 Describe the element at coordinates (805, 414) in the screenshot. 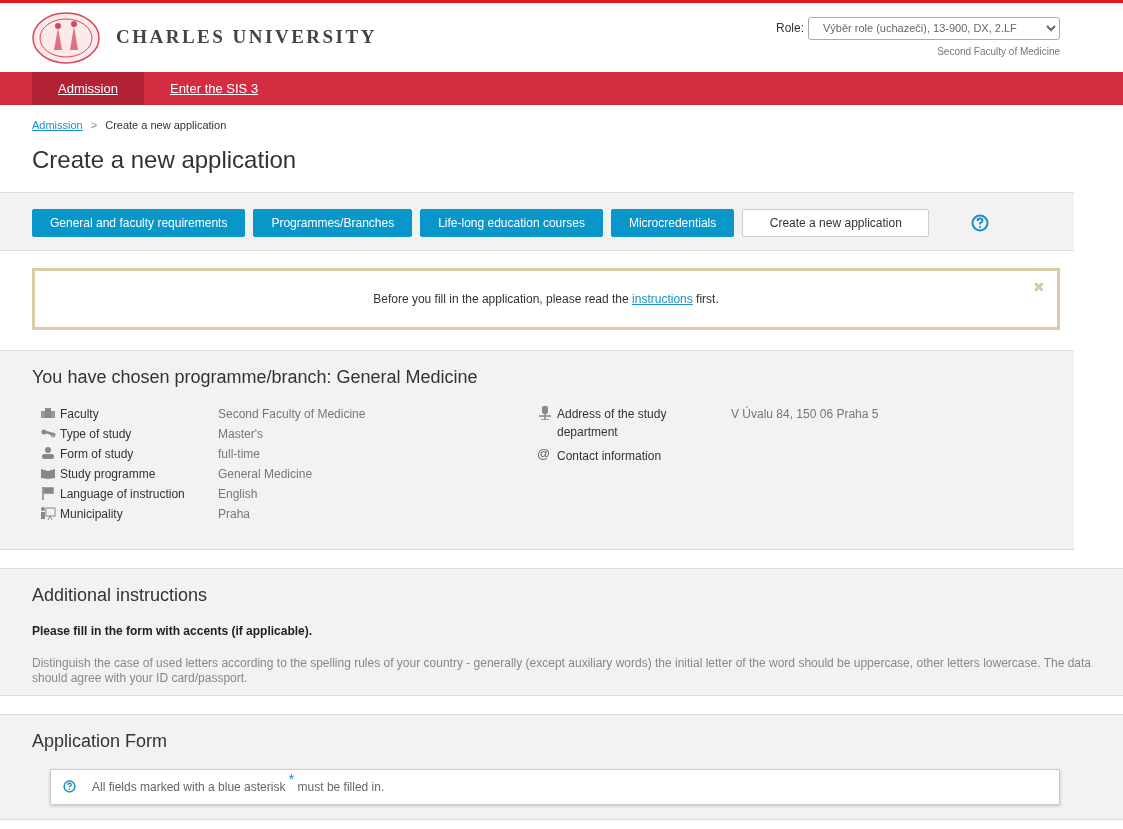

I see `field-value: V Úvalu 84, 150 06 Praha 5` at that location.